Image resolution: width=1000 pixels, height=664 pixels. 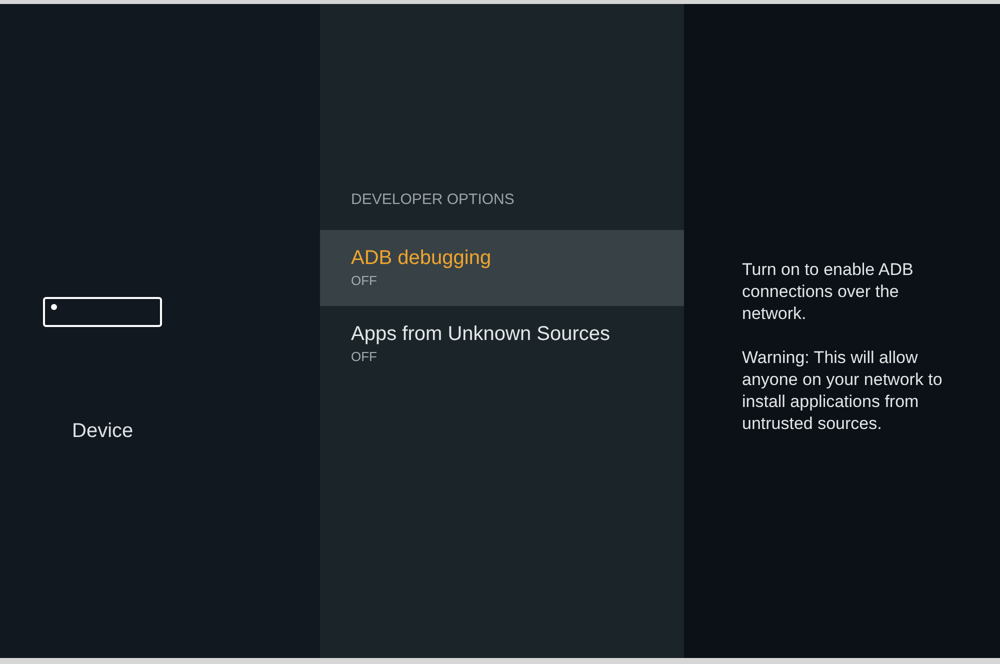 I want to click on menu-item-title: ADB debugging, so click(x=421, y=258).